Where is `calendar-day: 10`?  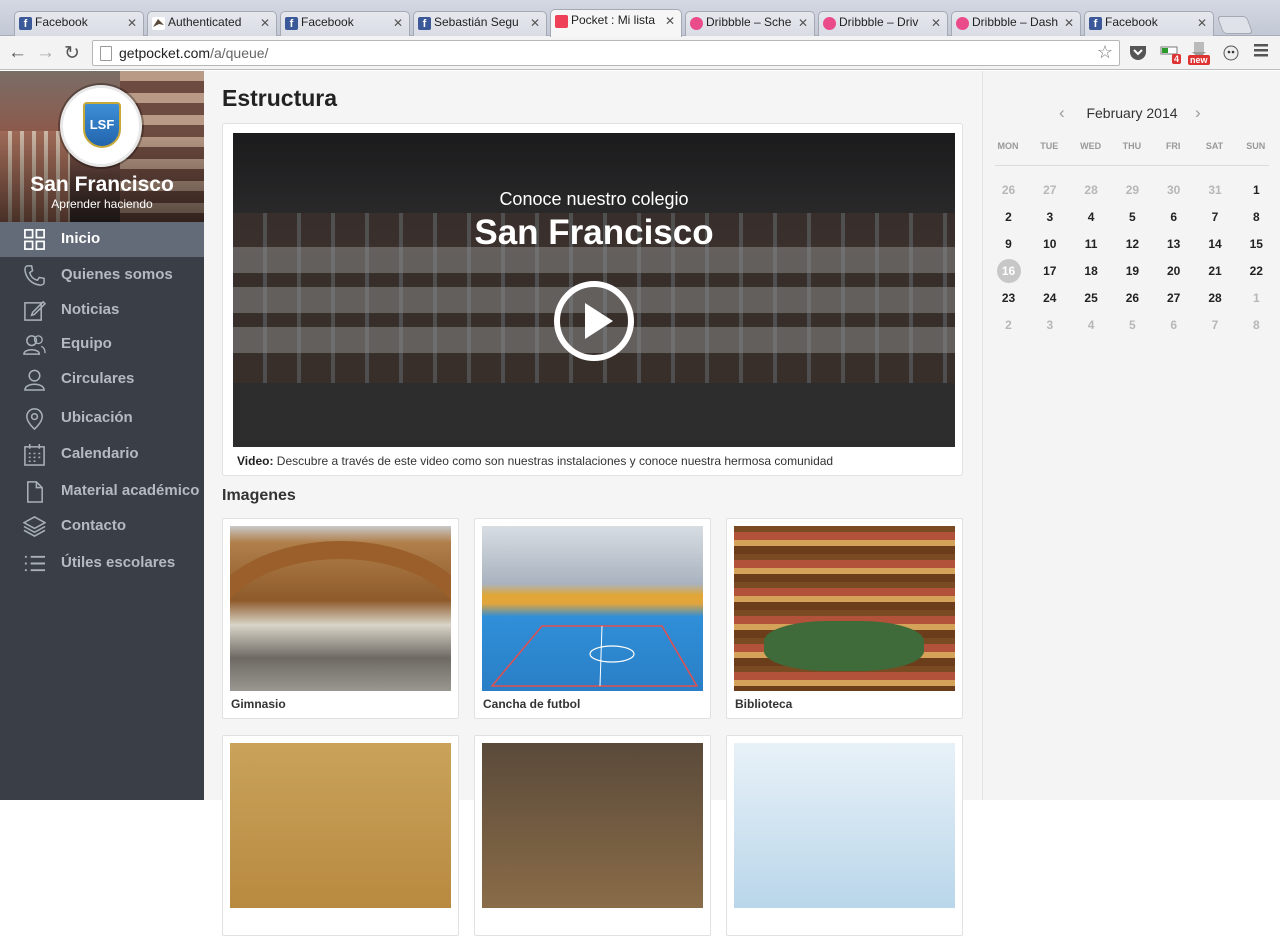 calendar-day: 10 is located at coordinates (1050, 244).